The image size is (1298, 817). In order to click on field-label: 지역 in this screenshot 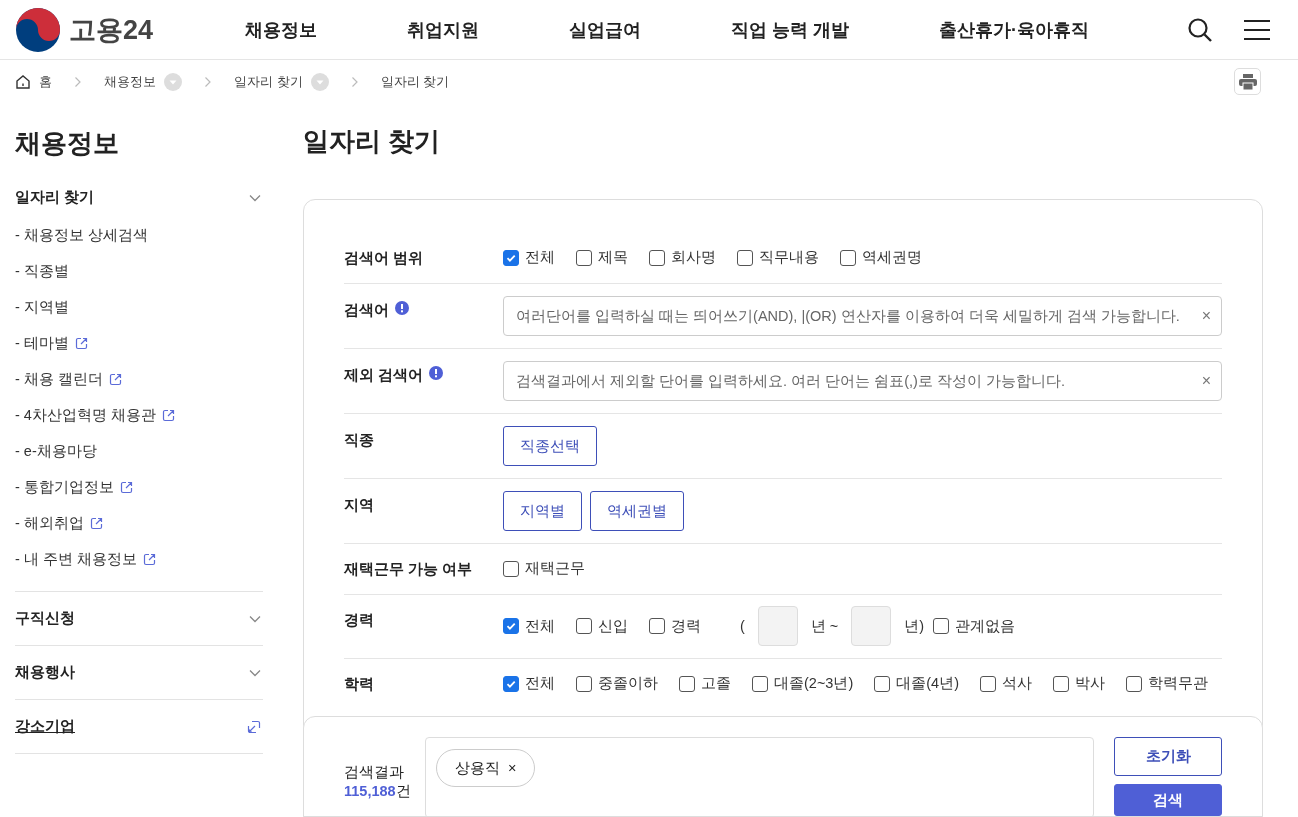, I will do `click(359, 505)`.